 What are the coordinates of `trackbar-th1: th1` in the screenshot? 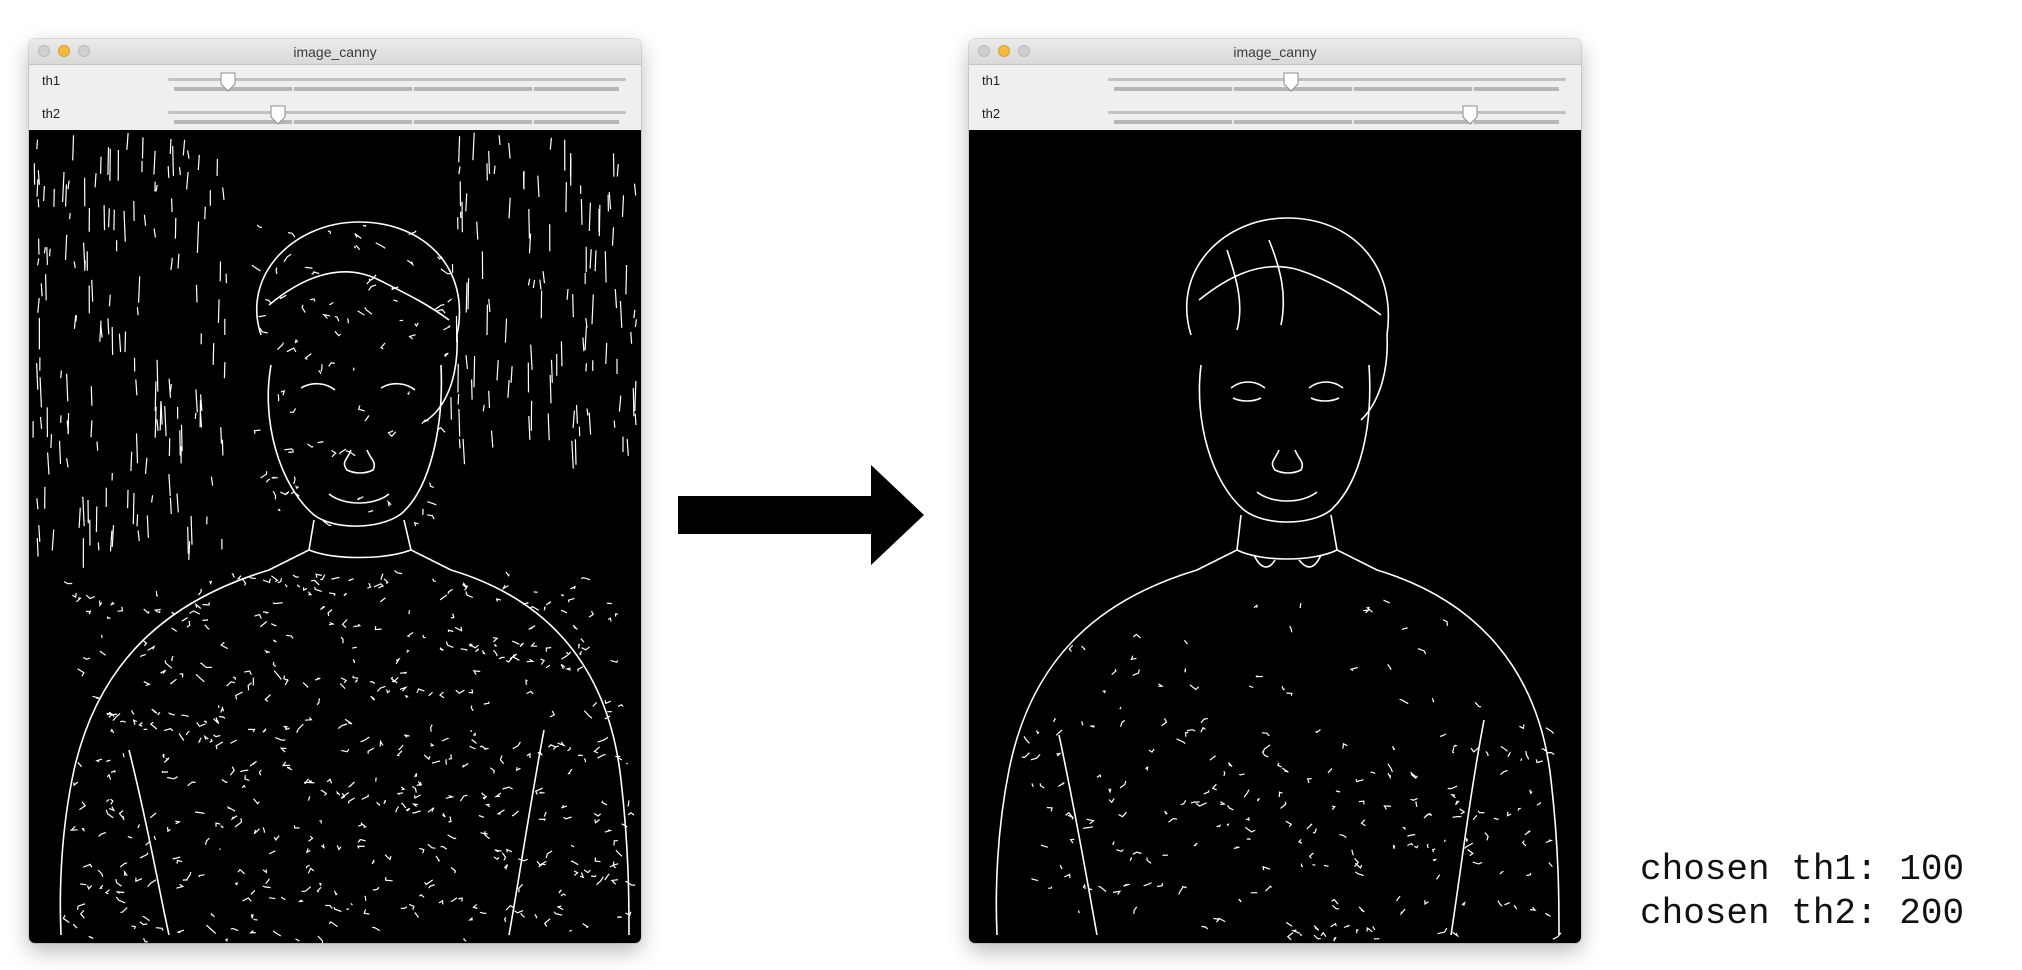 It's located at (1275, 81).